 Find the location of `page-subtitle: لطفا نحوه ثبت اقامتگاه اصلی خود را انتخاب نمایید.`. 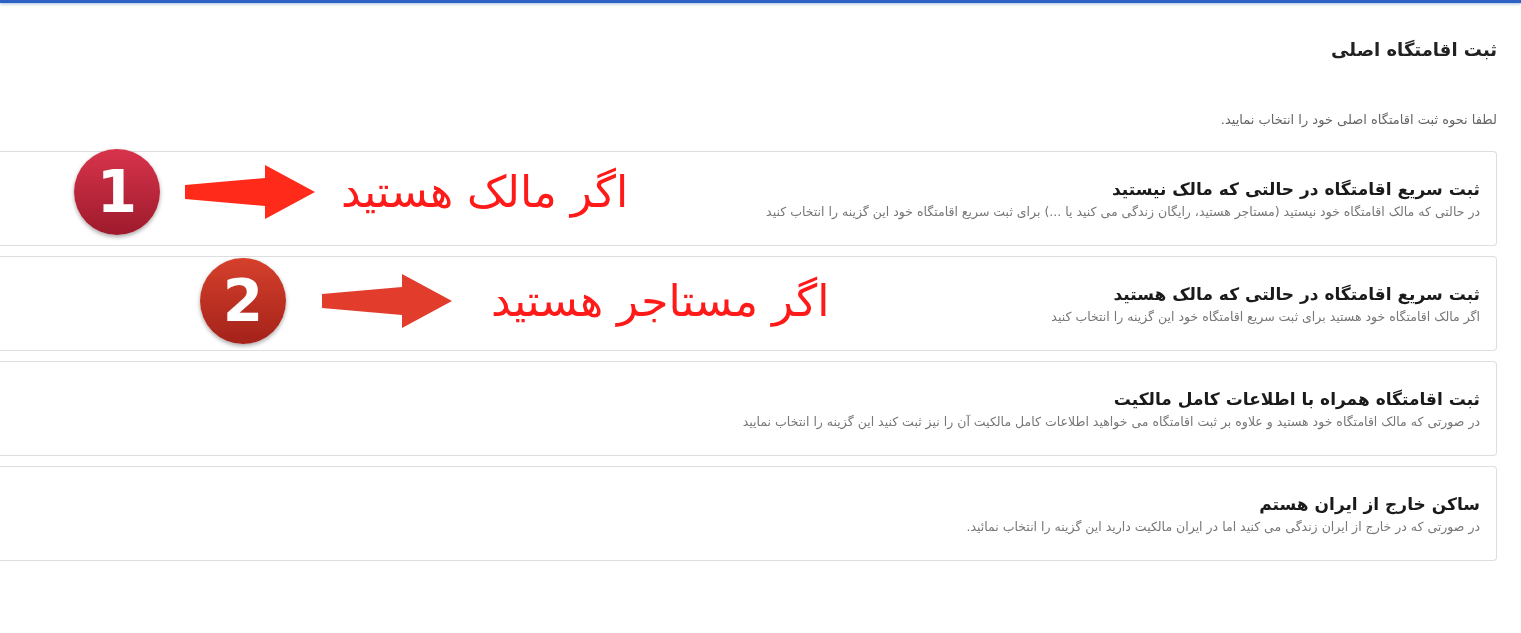

page-subtitle: لطفا نحوه ثبت اقامتگاه اصلی خود را انتخاب نمایید. is located at coordinates (1358, 120).